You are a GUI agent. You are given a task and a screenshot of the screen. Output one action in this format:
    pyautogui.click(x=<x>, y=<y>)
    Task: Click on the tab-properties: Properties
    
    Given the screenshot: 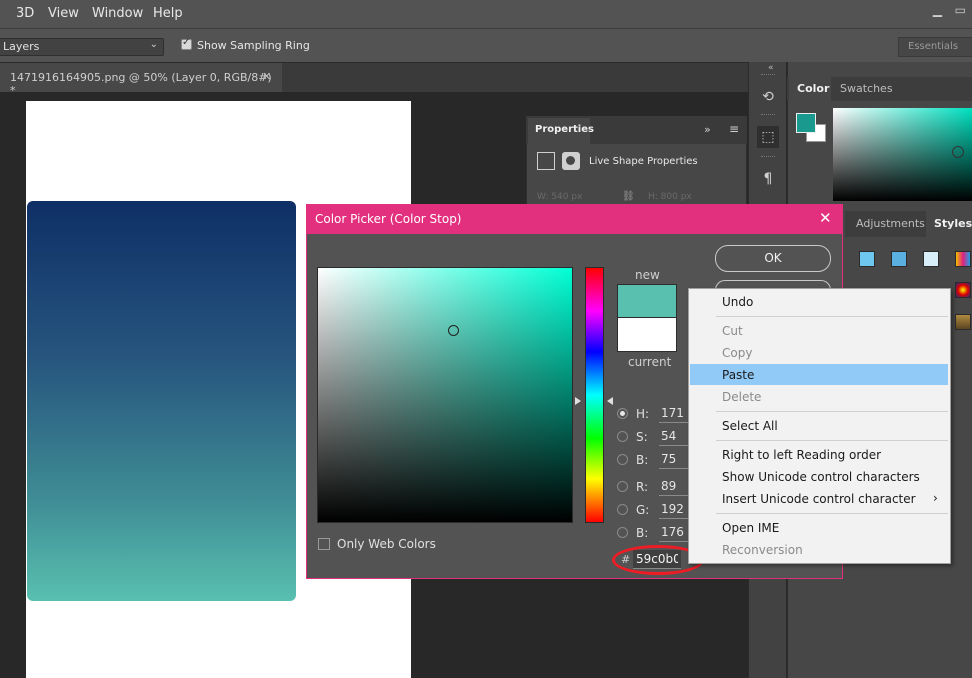 What is the action you would take?
    pyautogui.click(x=561, y=131)
    